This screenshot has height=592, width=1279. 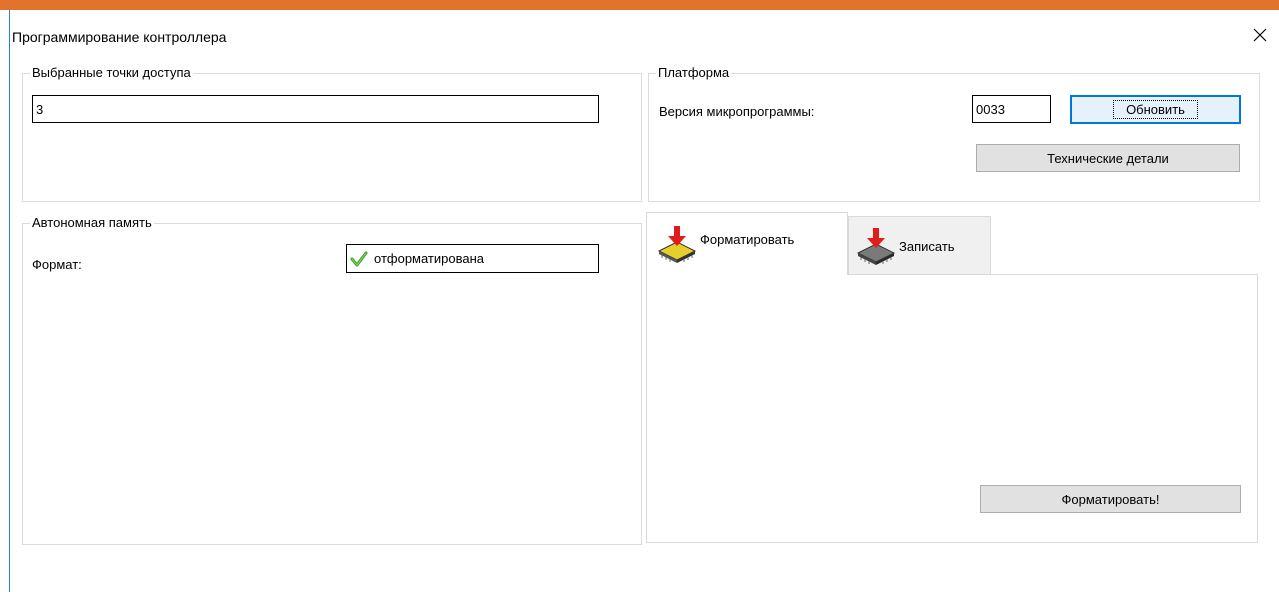 I want to click on close-button, so click(x=1260, y=35).